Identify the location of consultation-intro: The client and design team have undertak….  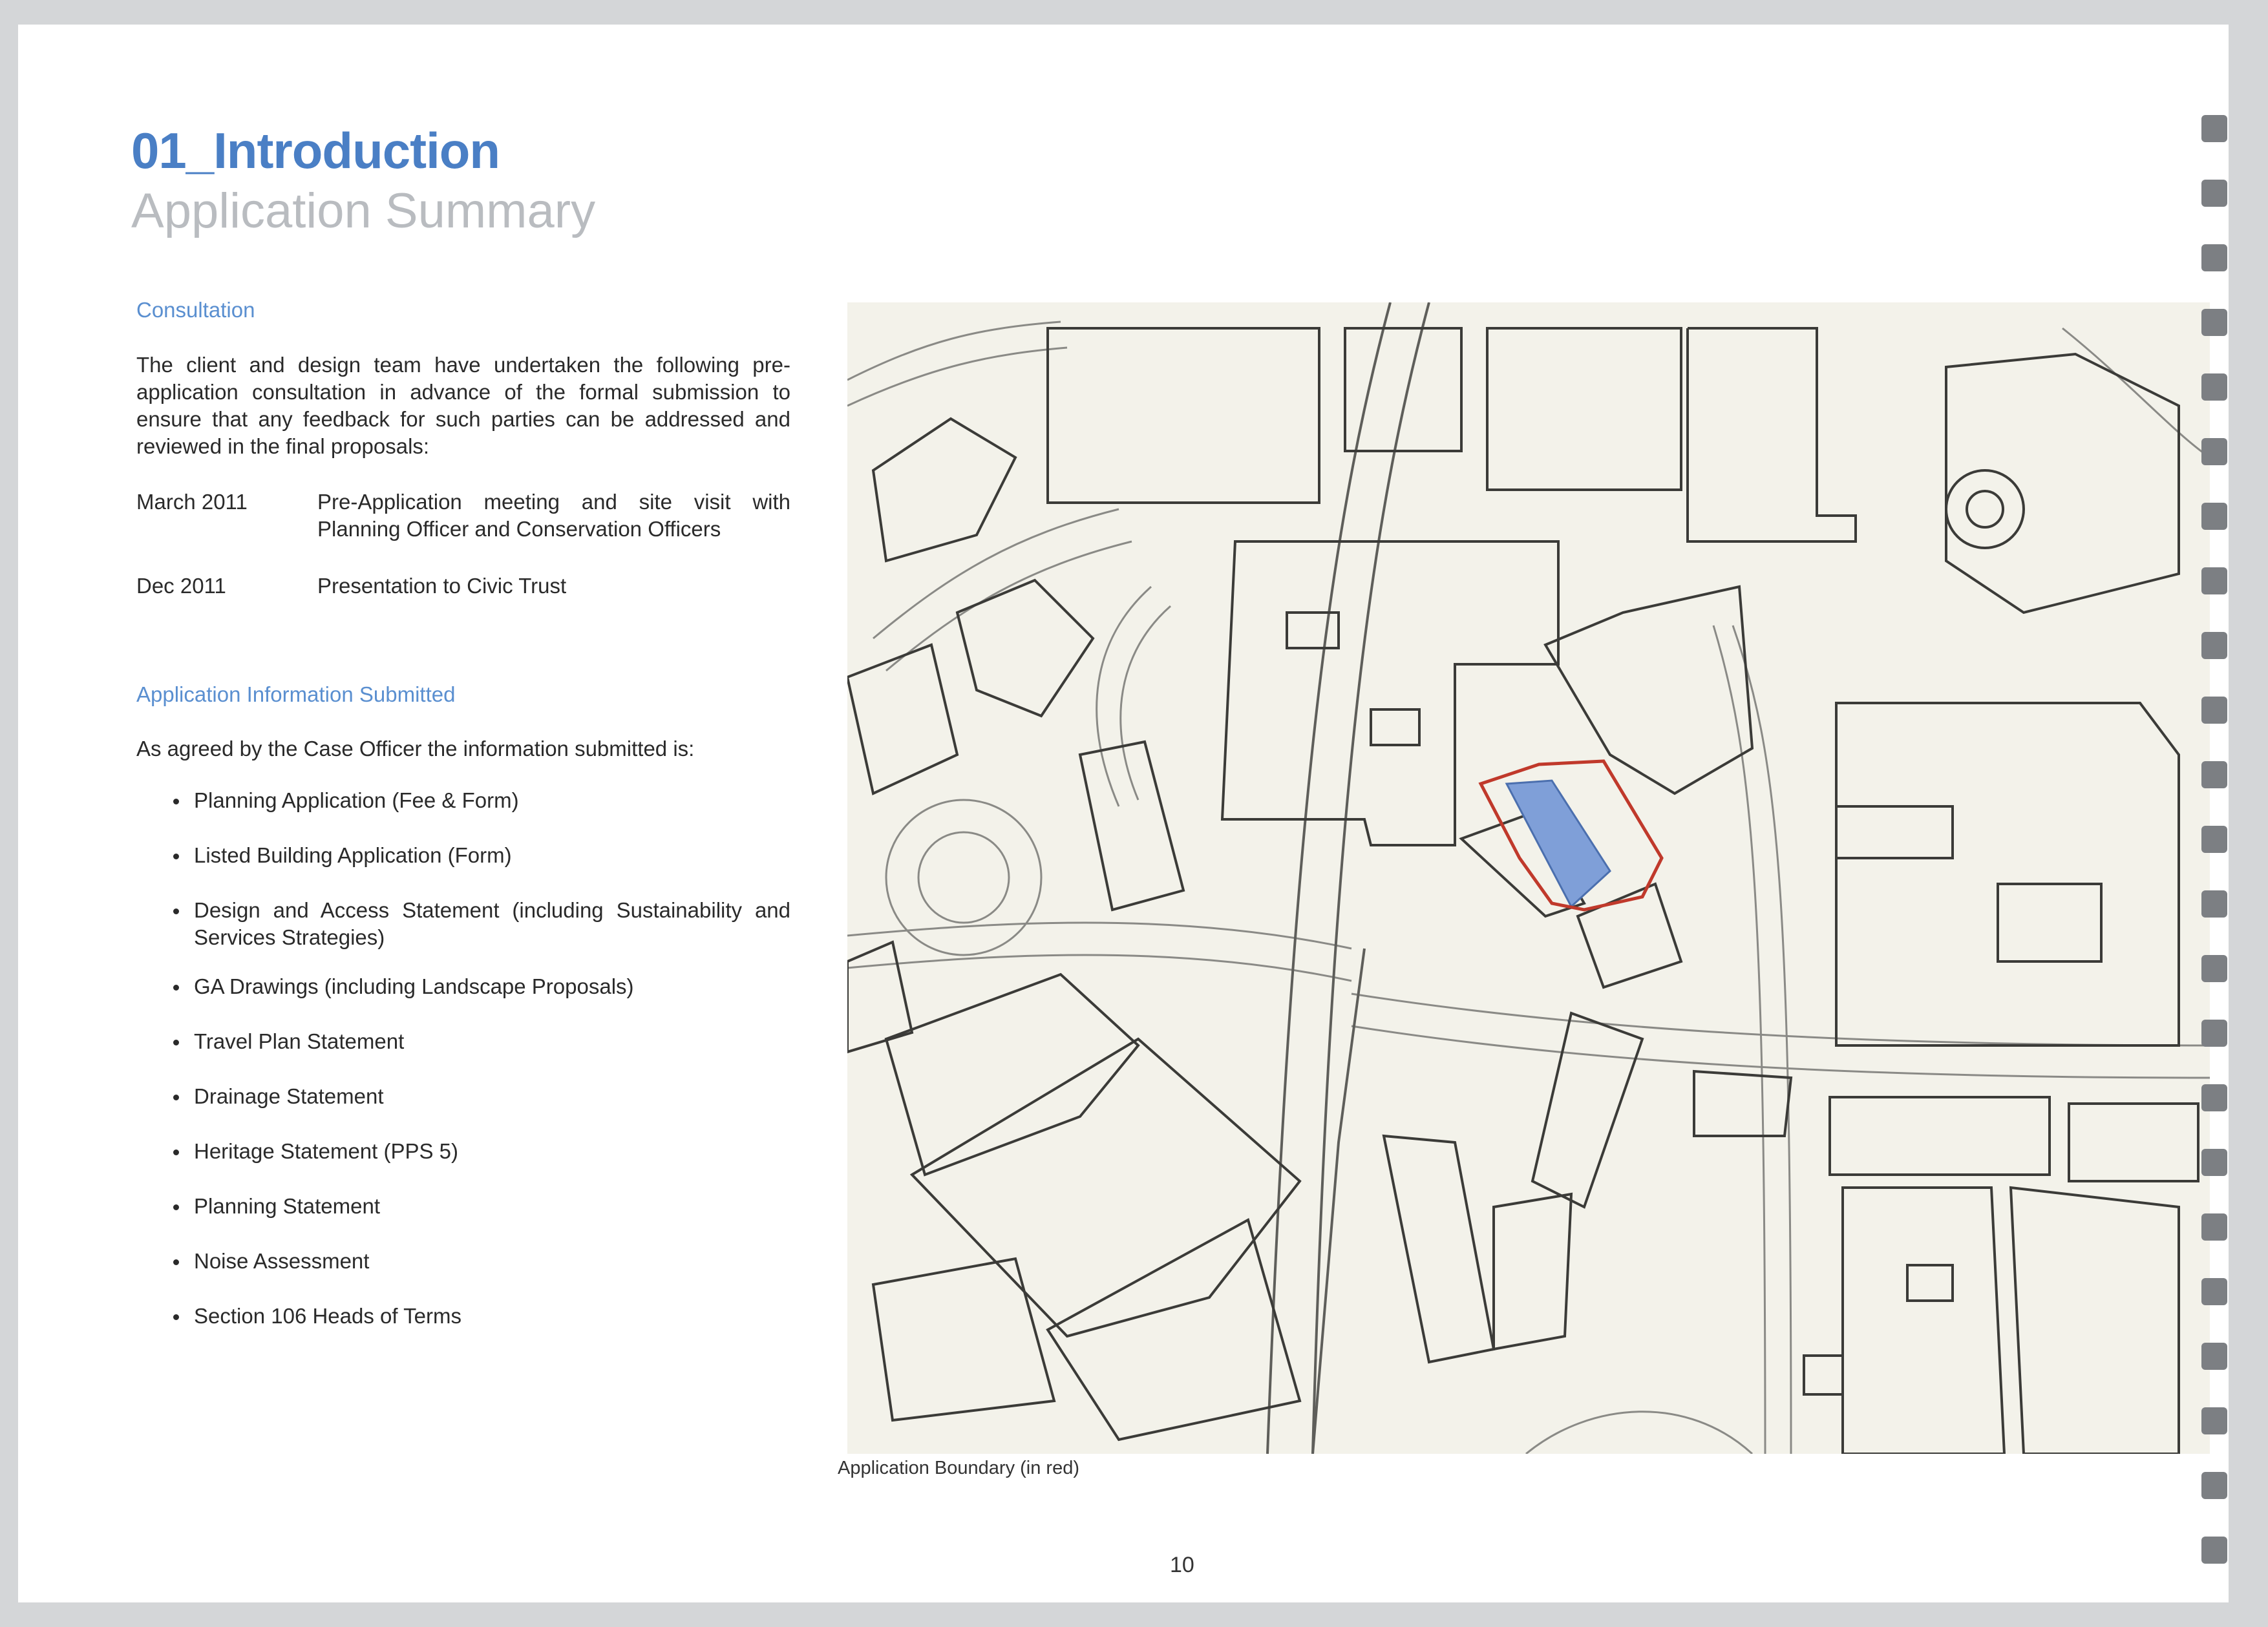
(463, 406).